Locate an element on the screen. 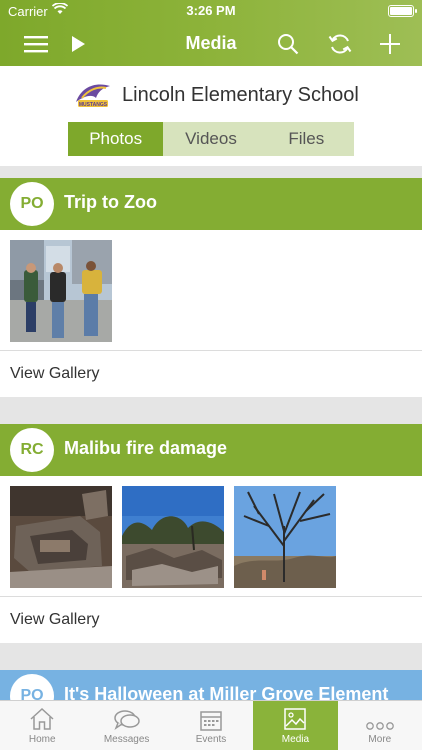 The width and height of the screenshot is (422, 750). tab-bar: Home Messages Events Media More is located at coordinates (211, 725).